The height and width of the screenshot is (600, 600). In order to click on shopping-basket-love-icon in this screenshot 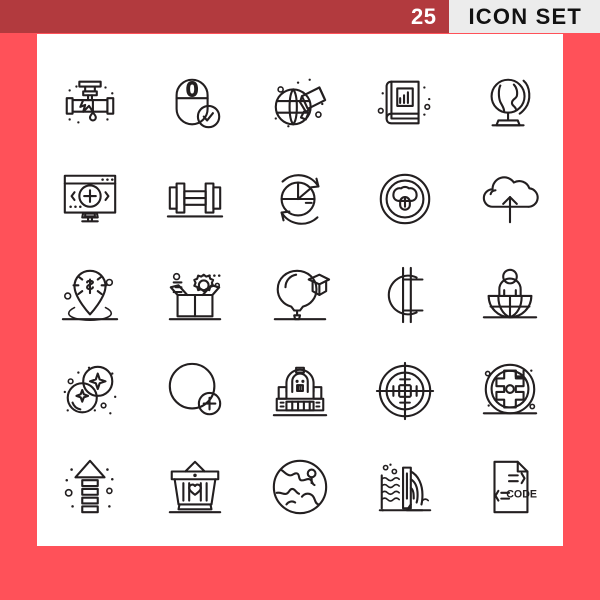, I will do `click(195, 487)`.